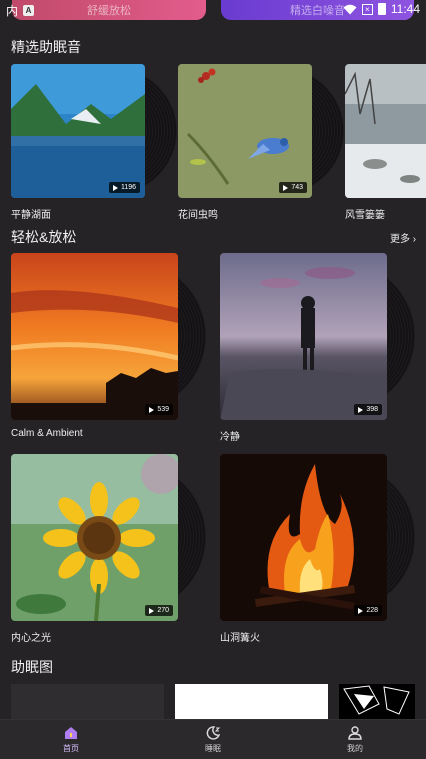  What do you see at coordinates (355, 733) in the screenshot?
I see `profile-icon` at bounding box center [355, 733].